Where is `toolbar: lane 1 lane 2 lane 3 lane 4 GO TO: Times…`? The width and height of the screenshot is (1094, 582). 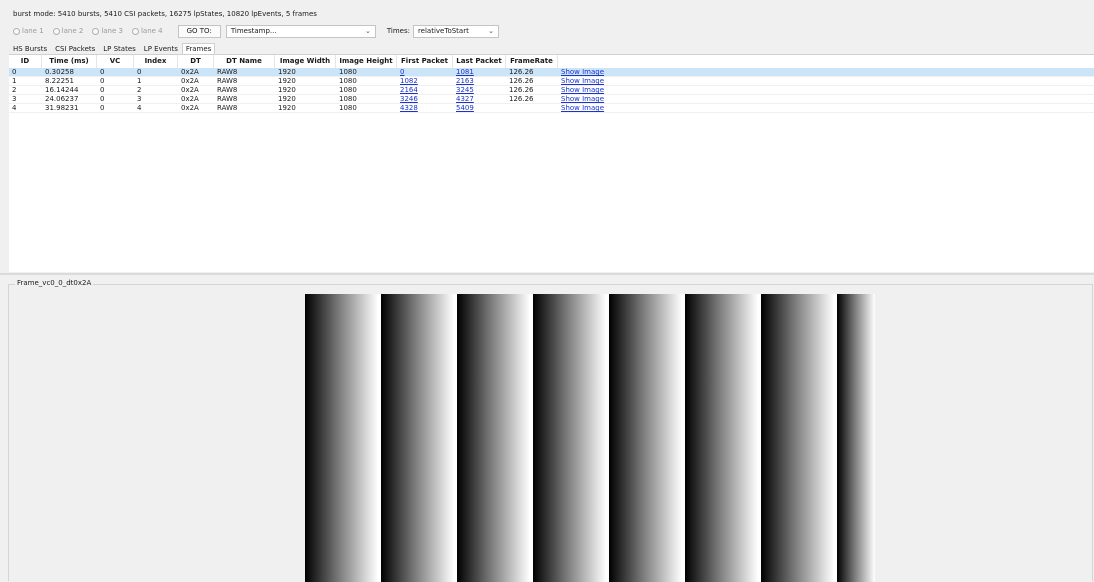
toolbar: lane 1 lane 2 lane 3 lane 4 GO TO: Times… is located at coordinates (256, 31).